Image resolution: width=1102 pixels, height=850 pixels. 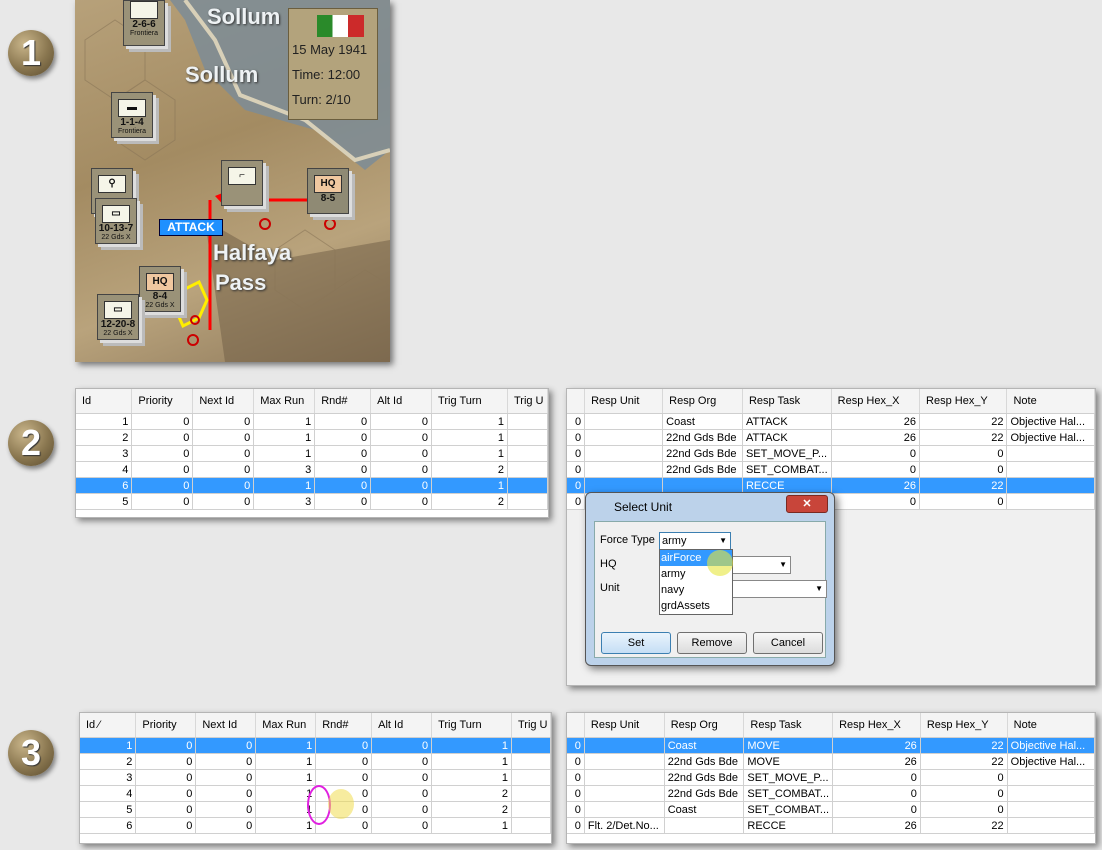 I want to click on hq-counter: HQ 8-4 22 Gds X, so click(x=160, y=289).